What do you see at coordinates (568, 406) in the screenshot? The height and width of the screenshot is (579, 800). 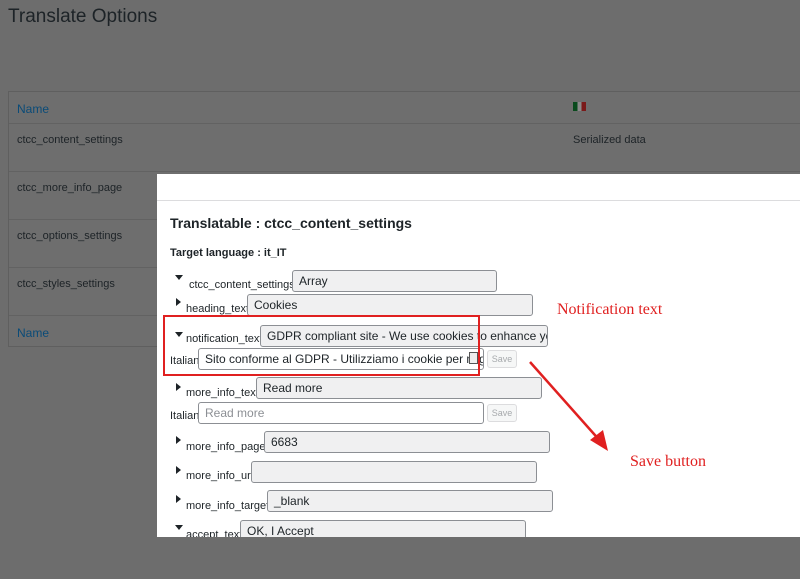 I see `annotation-arrow-icon` at bounding box center [568, 406].